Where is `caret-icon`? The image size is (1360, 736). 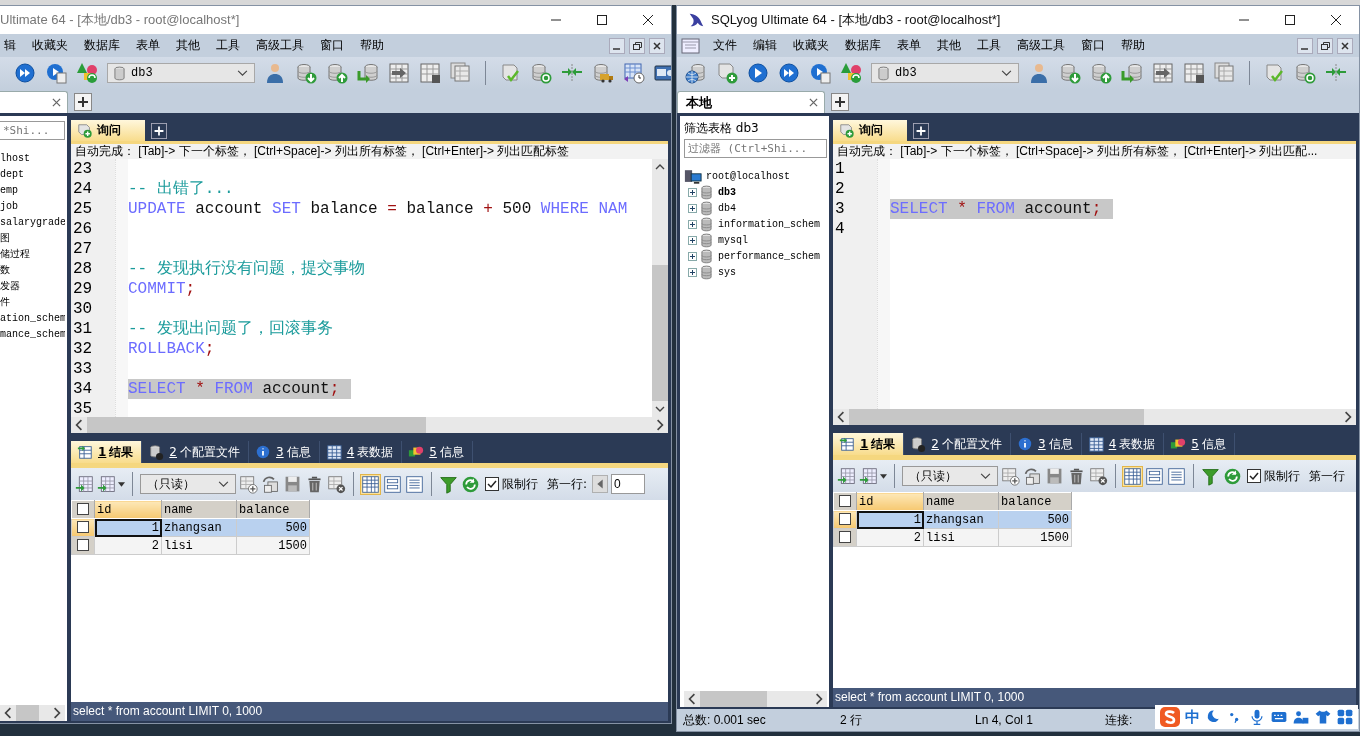 caret-icon is located at coordinates (121, 484).